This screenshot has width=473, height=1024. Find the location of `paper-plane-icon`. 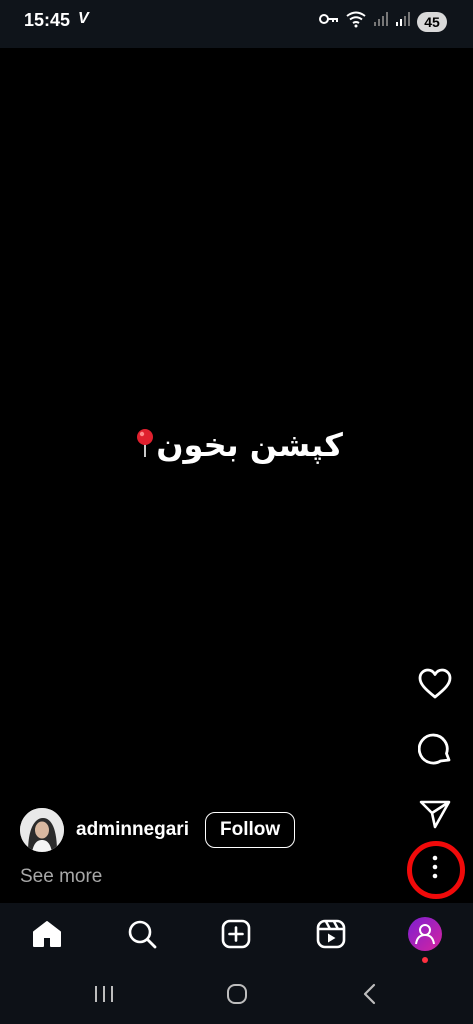

paper-plane-icon is located at coordinates (435, 816).